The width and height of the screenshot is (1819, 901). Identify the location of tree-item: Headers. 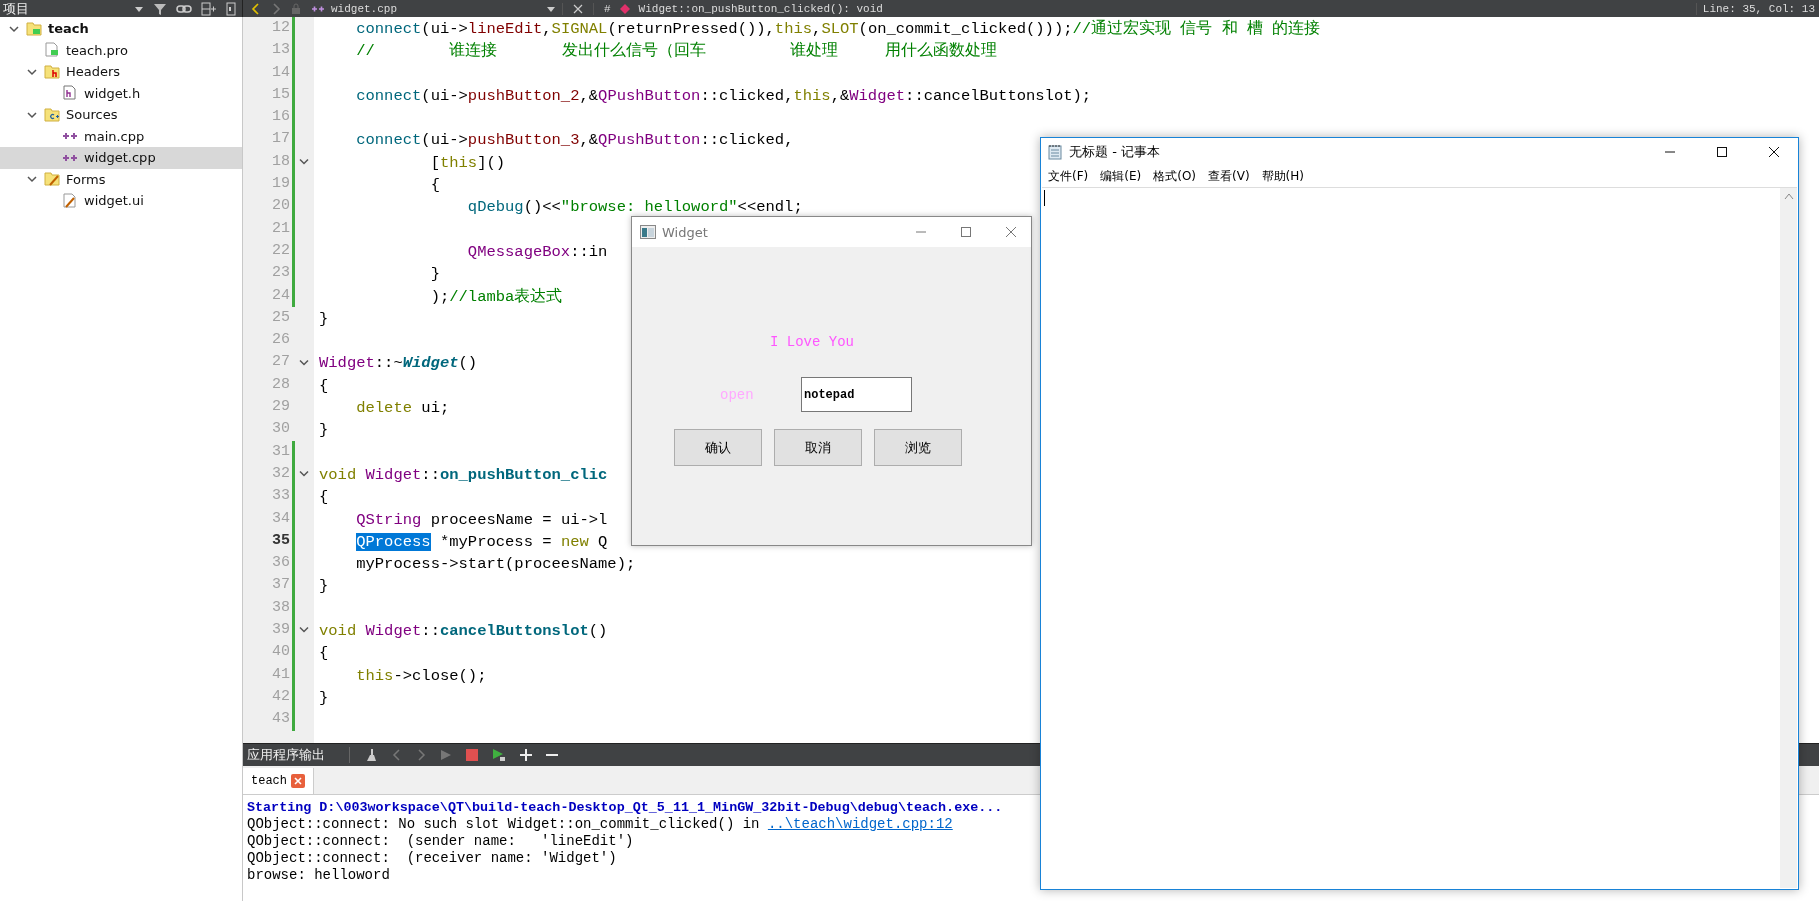
(121, 72).